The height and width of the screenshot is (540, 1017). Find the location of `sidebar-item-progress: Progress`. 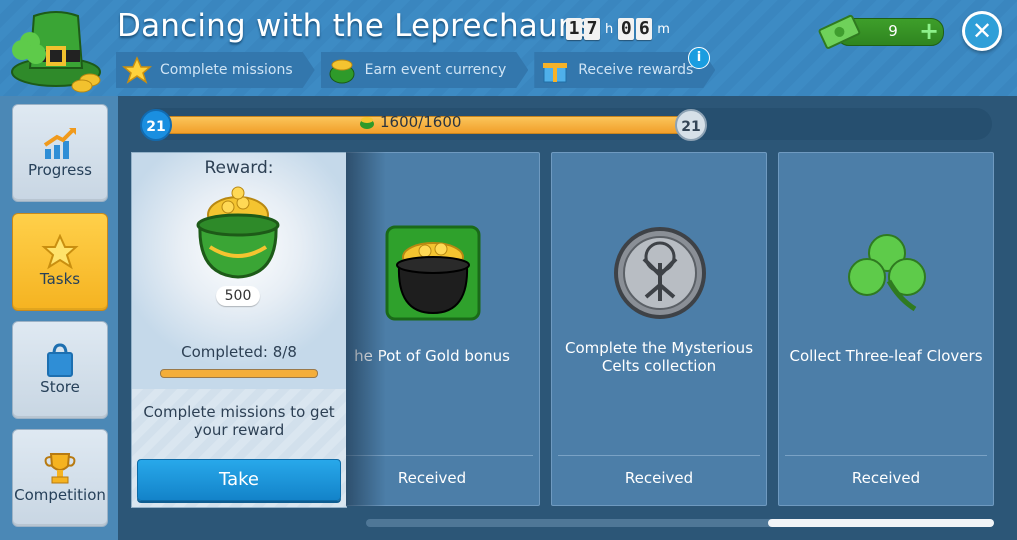

sidebar-item-progress: Progress is located at coordinates (60, 153).